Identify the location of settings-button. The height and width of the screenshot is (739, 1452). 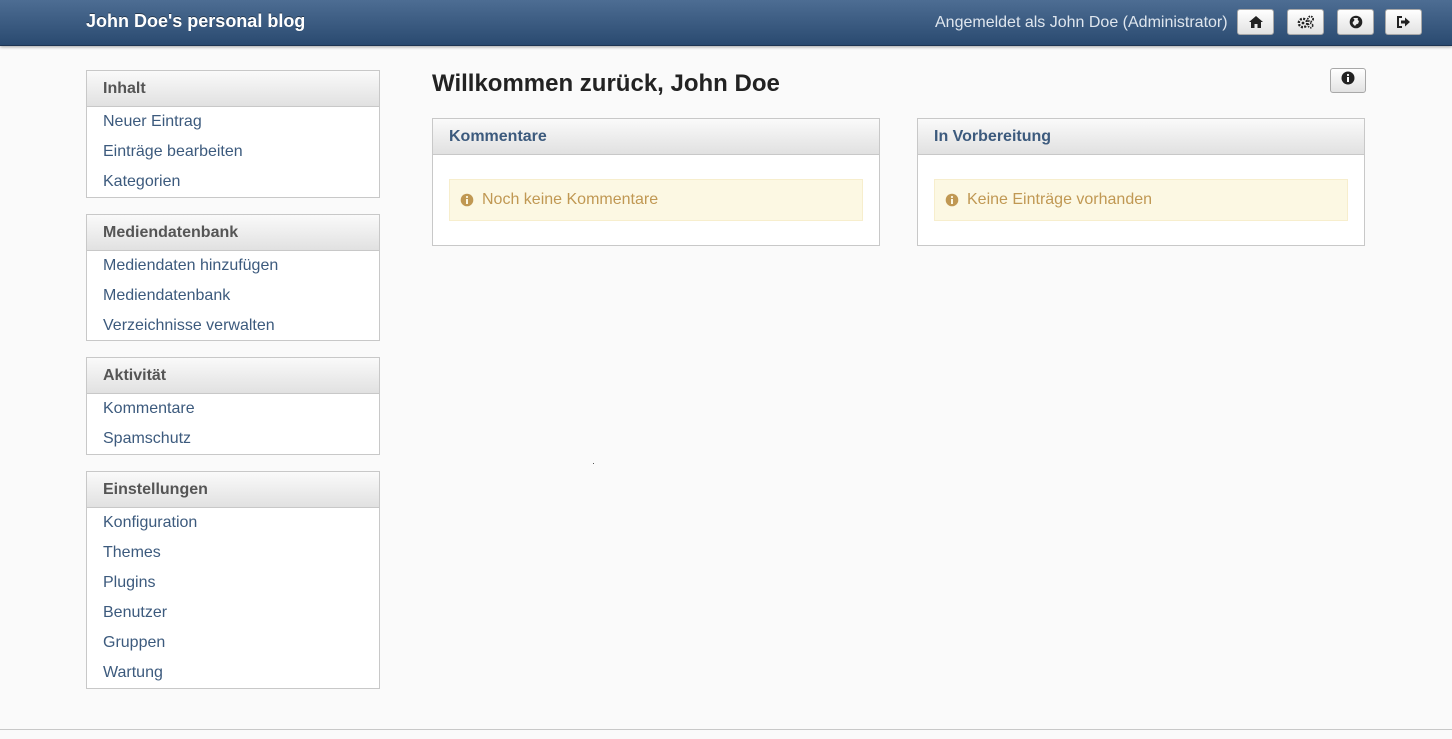
(1305, 22).